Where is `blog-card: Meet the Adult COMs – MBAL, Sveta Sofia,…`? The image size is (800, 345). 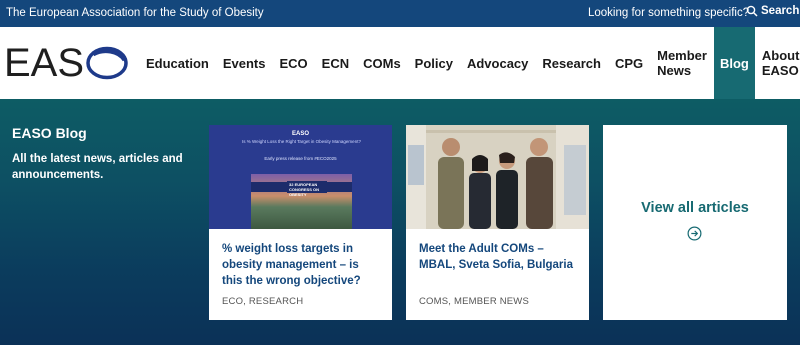
blog-card: Meet the Adult COMs – MBAL, Sveta Sofia,… is located at coordinates (497, 222).